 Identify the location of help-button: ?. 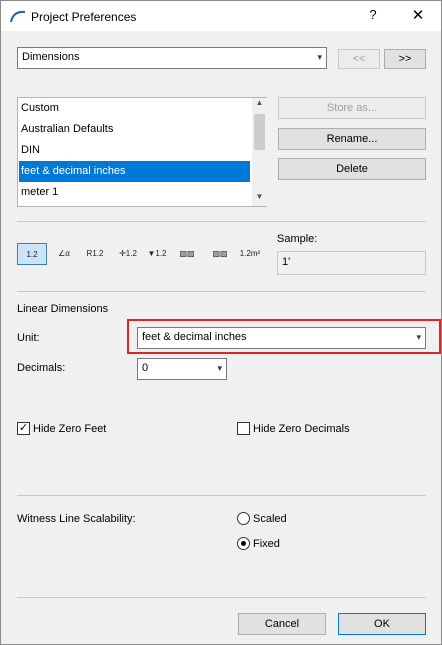
(373, 16).